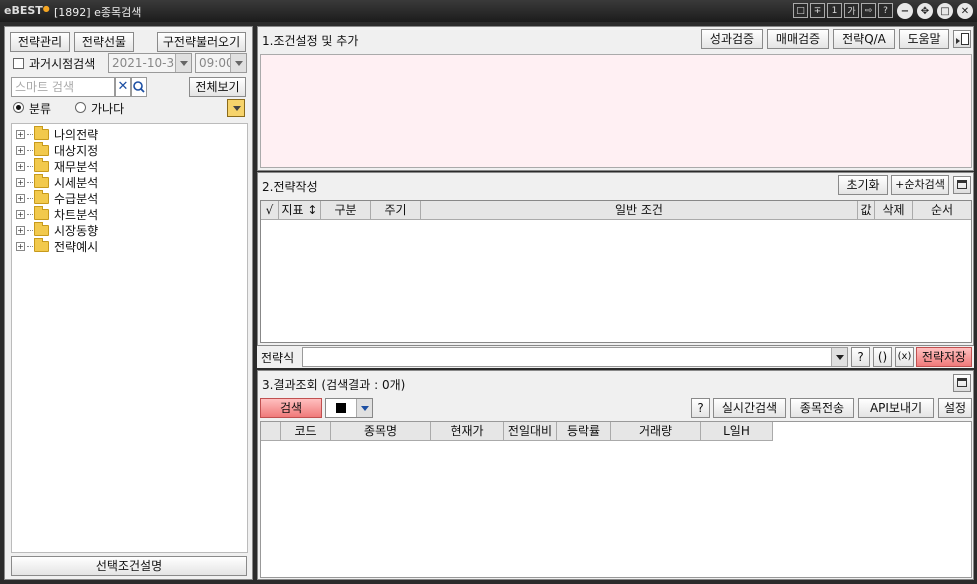  I want to click on api-export-button: API보내기, so click(896, 408).